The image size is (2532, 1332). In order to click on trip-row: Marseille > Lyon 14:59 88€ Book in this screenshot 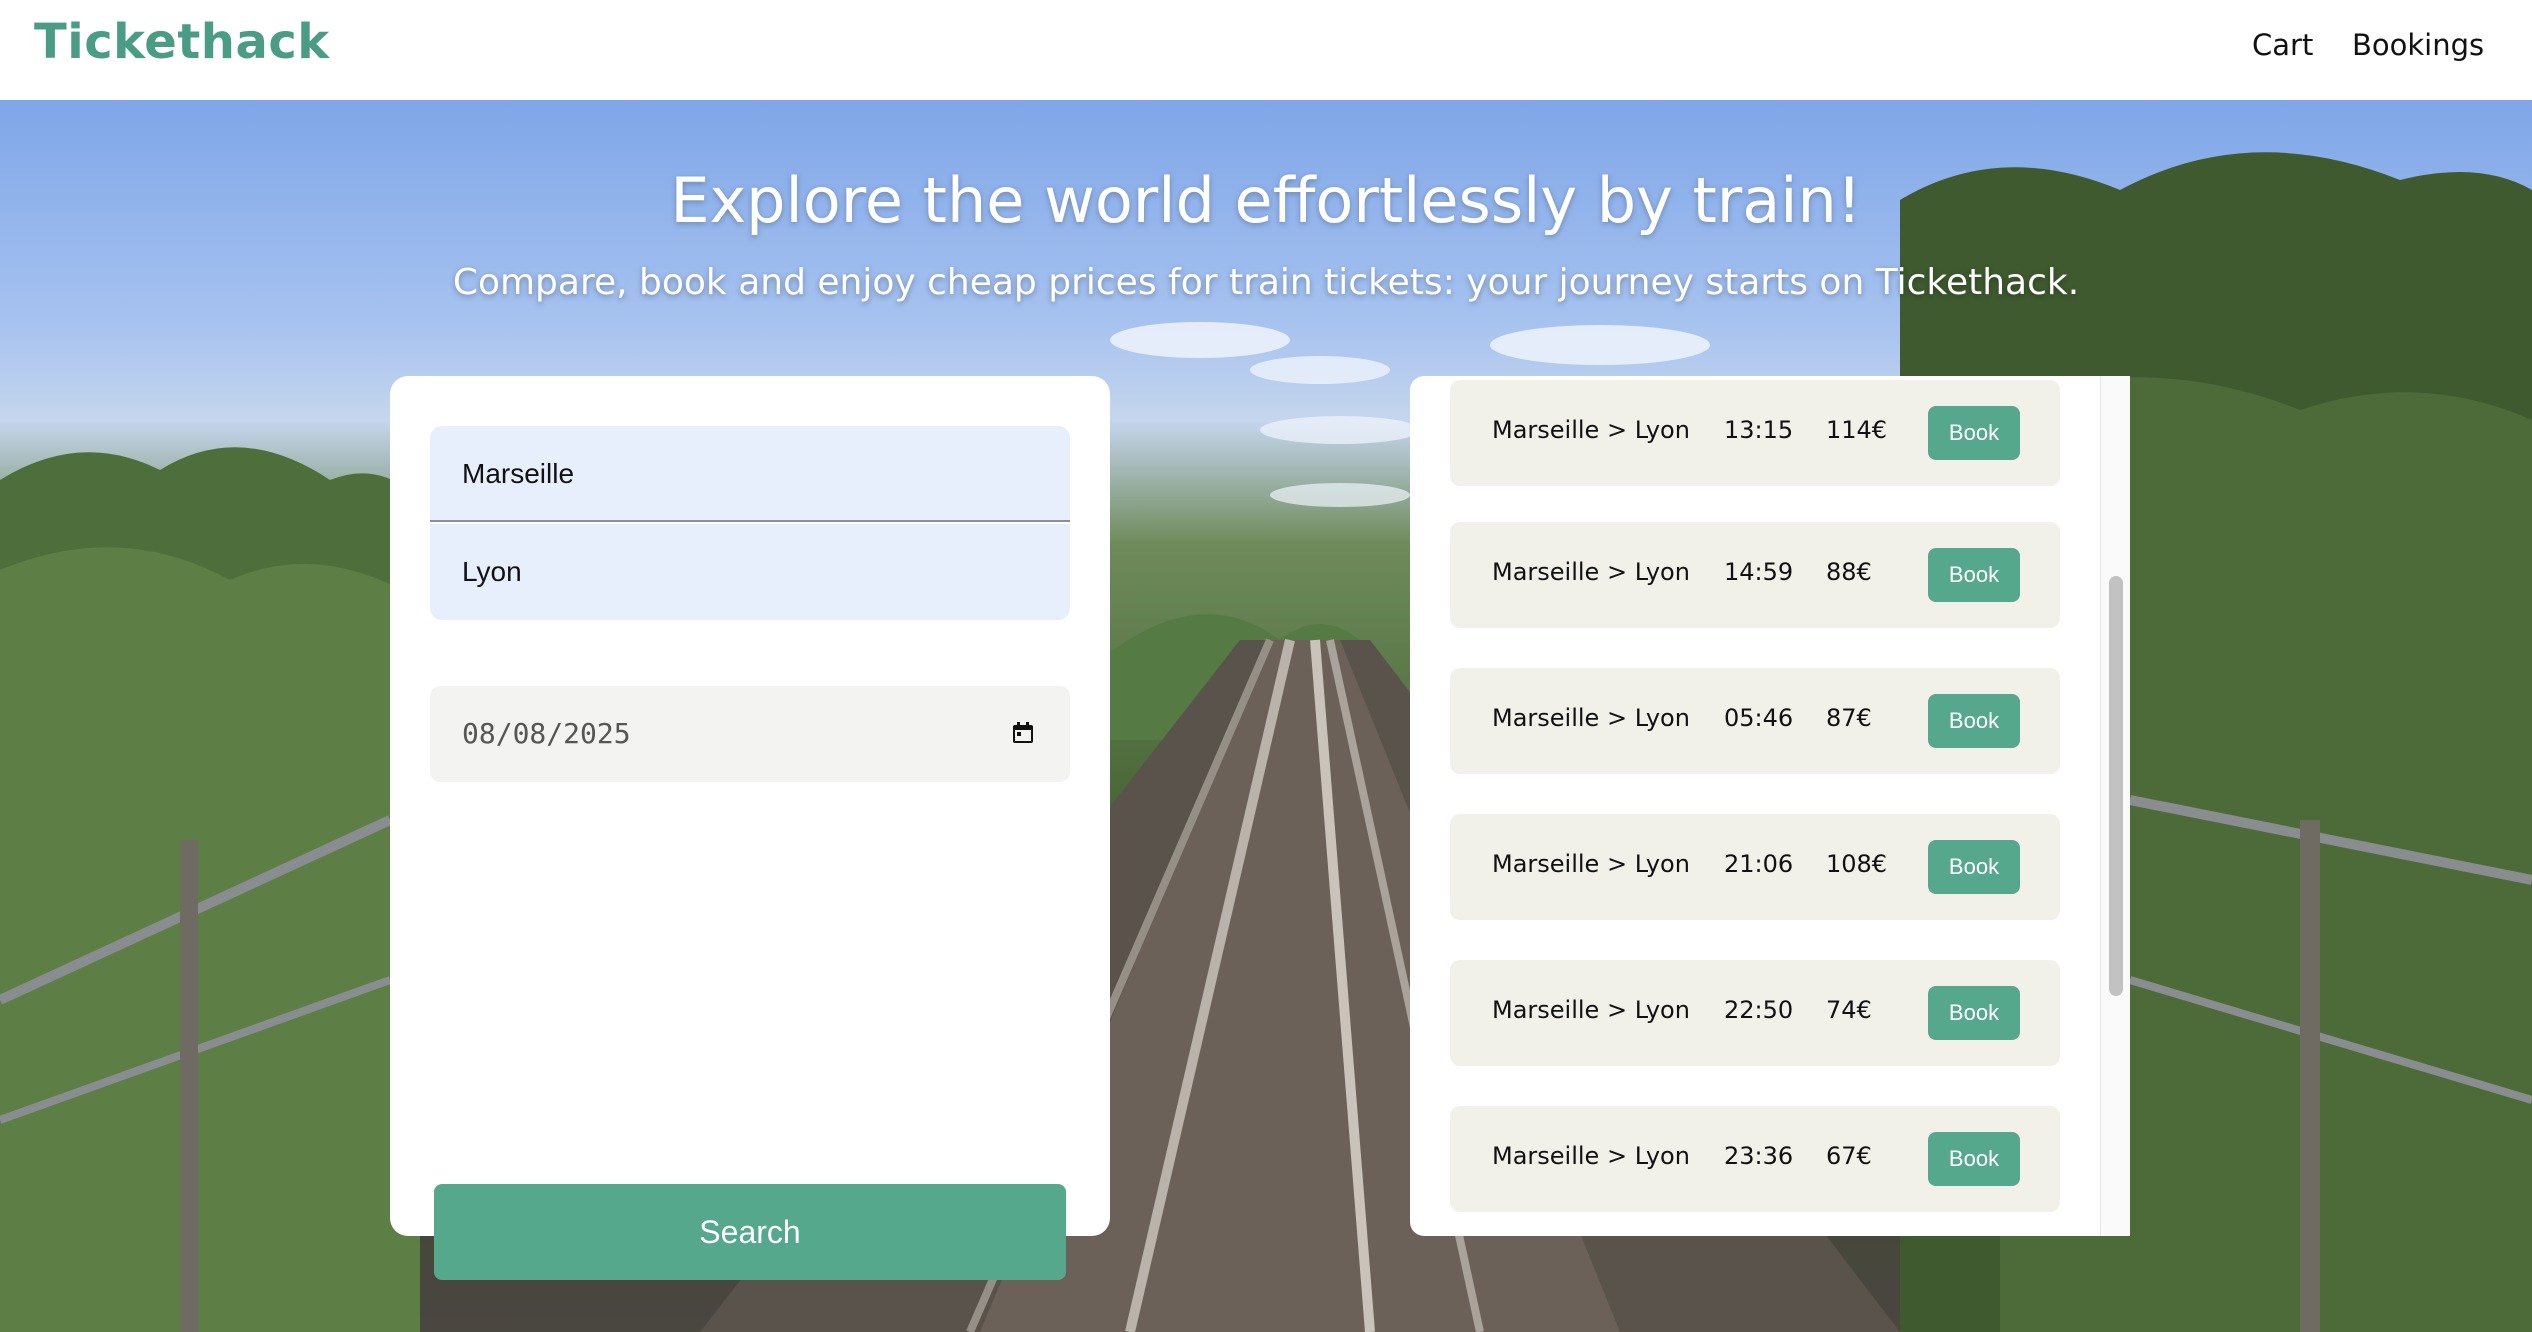, I will do `click(1755, 575)`.